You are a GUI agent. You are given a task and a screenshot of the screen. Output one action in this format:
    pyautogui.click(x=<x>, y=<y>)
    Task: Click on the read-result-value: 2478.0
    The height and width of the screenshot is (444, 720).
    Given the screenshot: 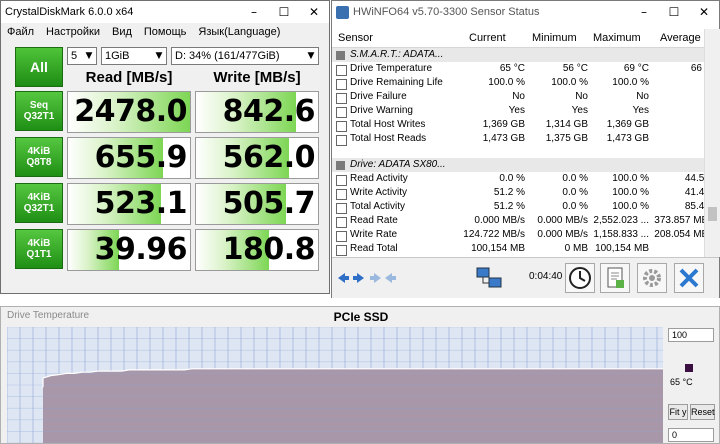 What is the action you would take?
    pyautogui.click(x=130, y=111)
    